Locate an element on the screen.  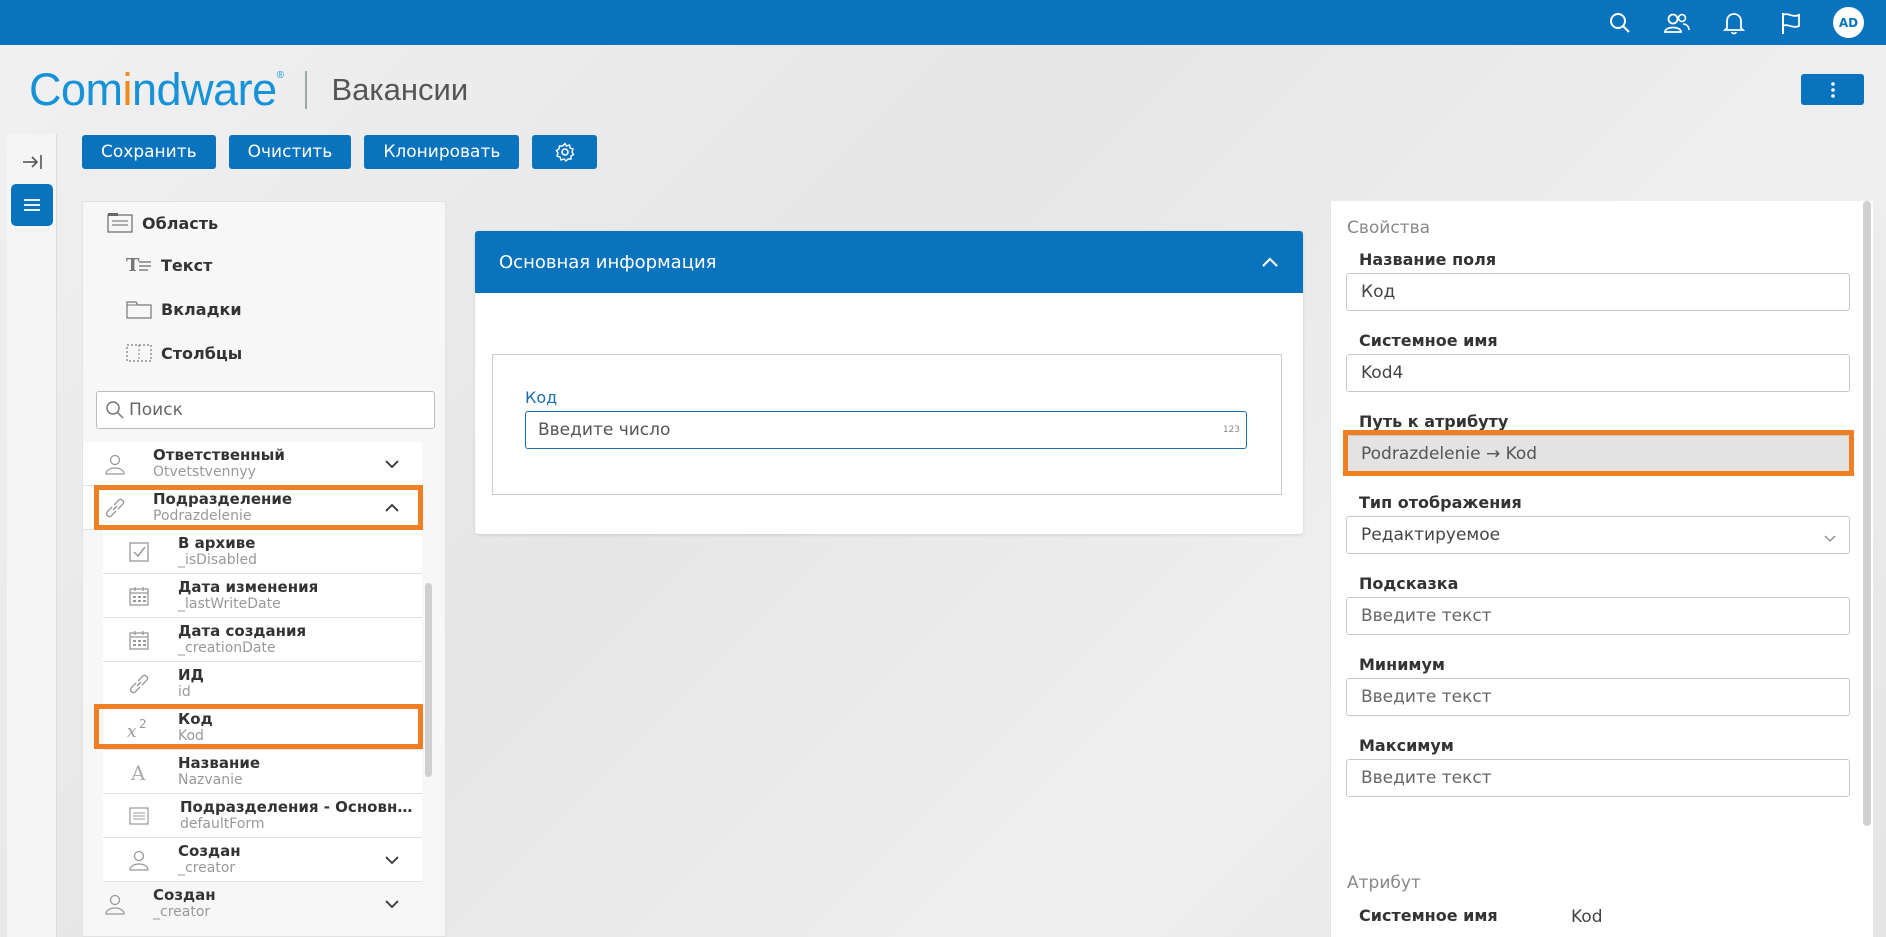
palette-search is located at coordinates (265, 410).